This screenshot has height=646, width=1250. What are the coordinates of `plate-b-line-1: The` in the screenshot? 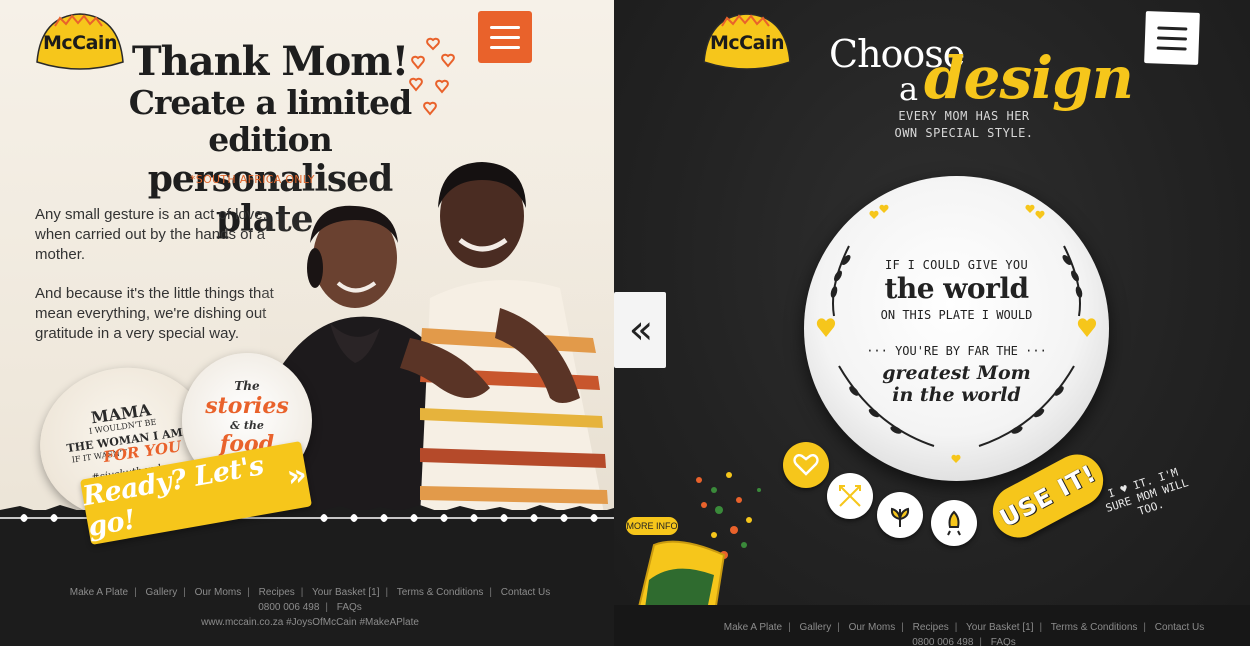 It's located at (247, 386).